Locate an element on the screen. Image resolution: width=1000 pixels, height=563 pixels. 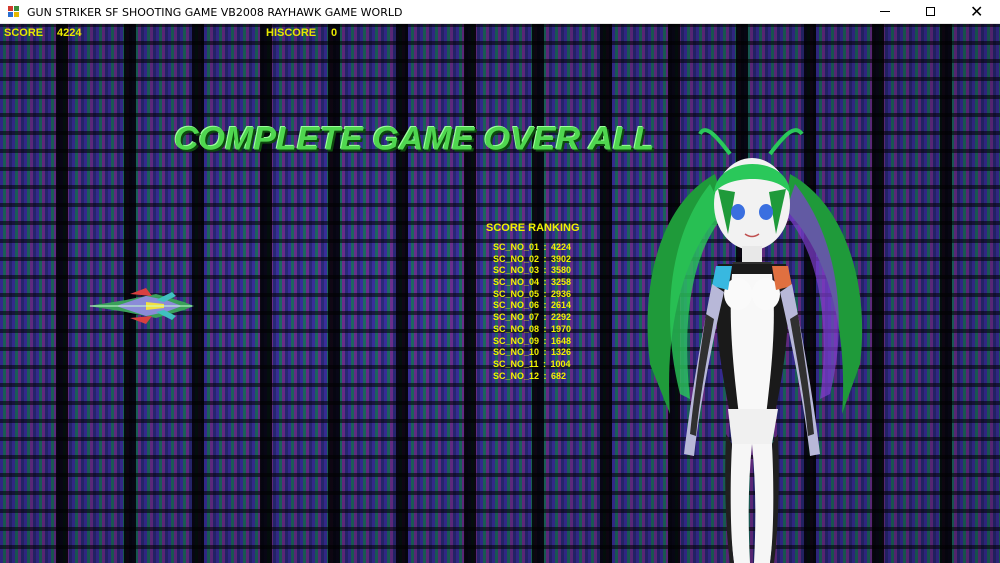
ranking-row: SC_NO_08:1970 is located at coordinates (532, 328).